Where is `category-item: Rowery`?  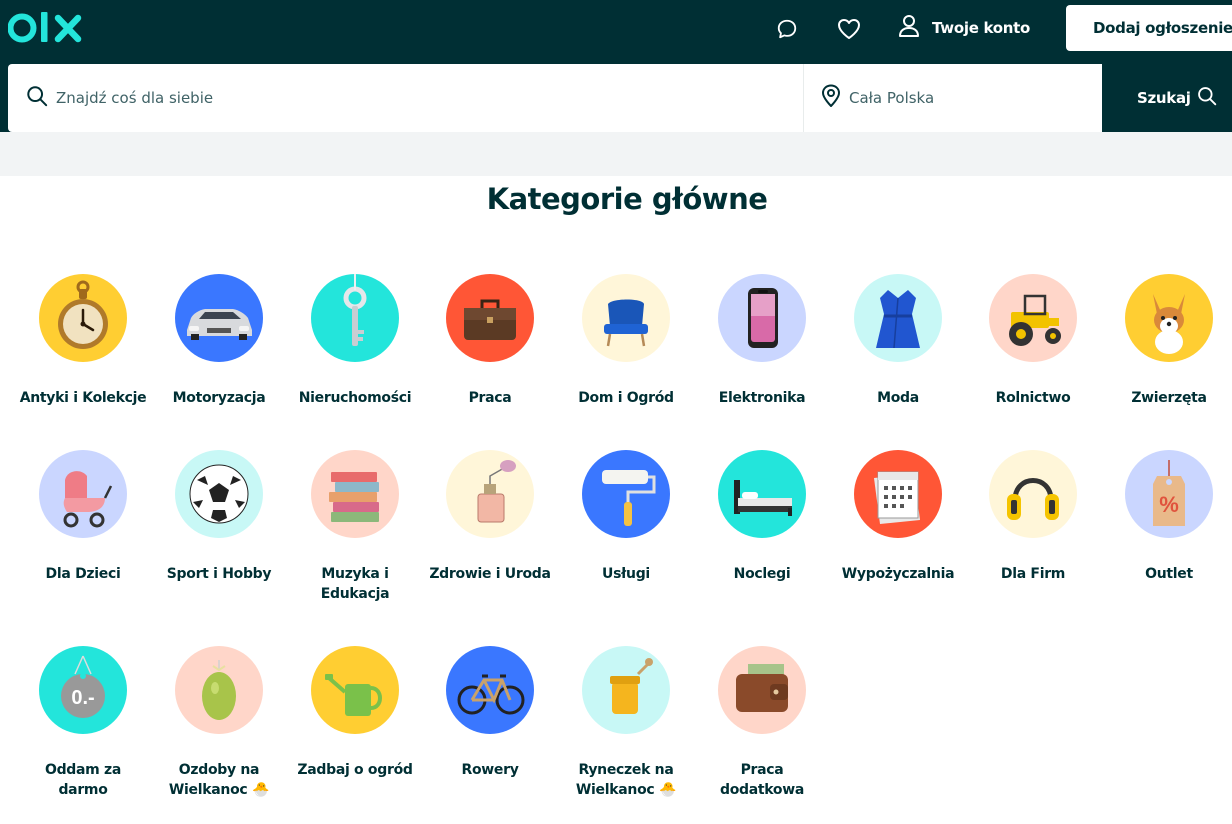 category-item: Rowery is located at coordinates (490, 713).